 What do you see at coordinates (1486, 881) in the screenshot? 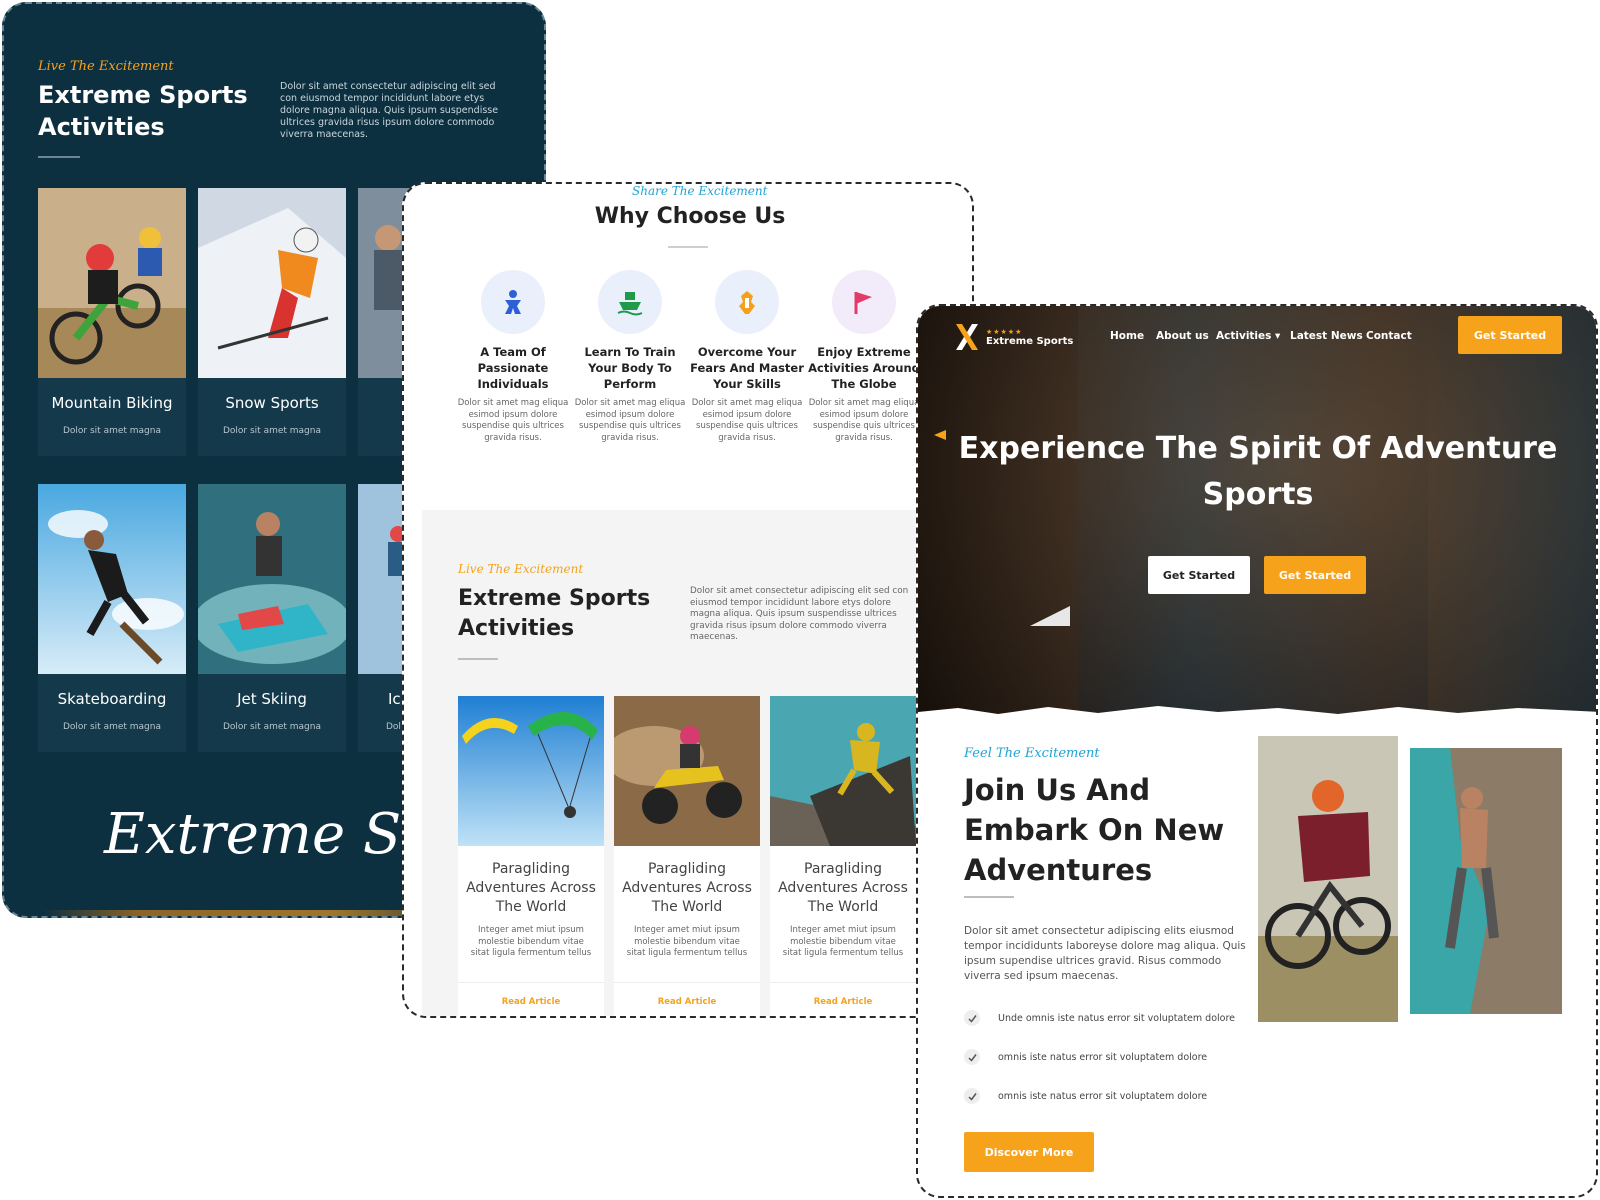
I see `rock-climber-photo` at bounding box center [1486, 881].